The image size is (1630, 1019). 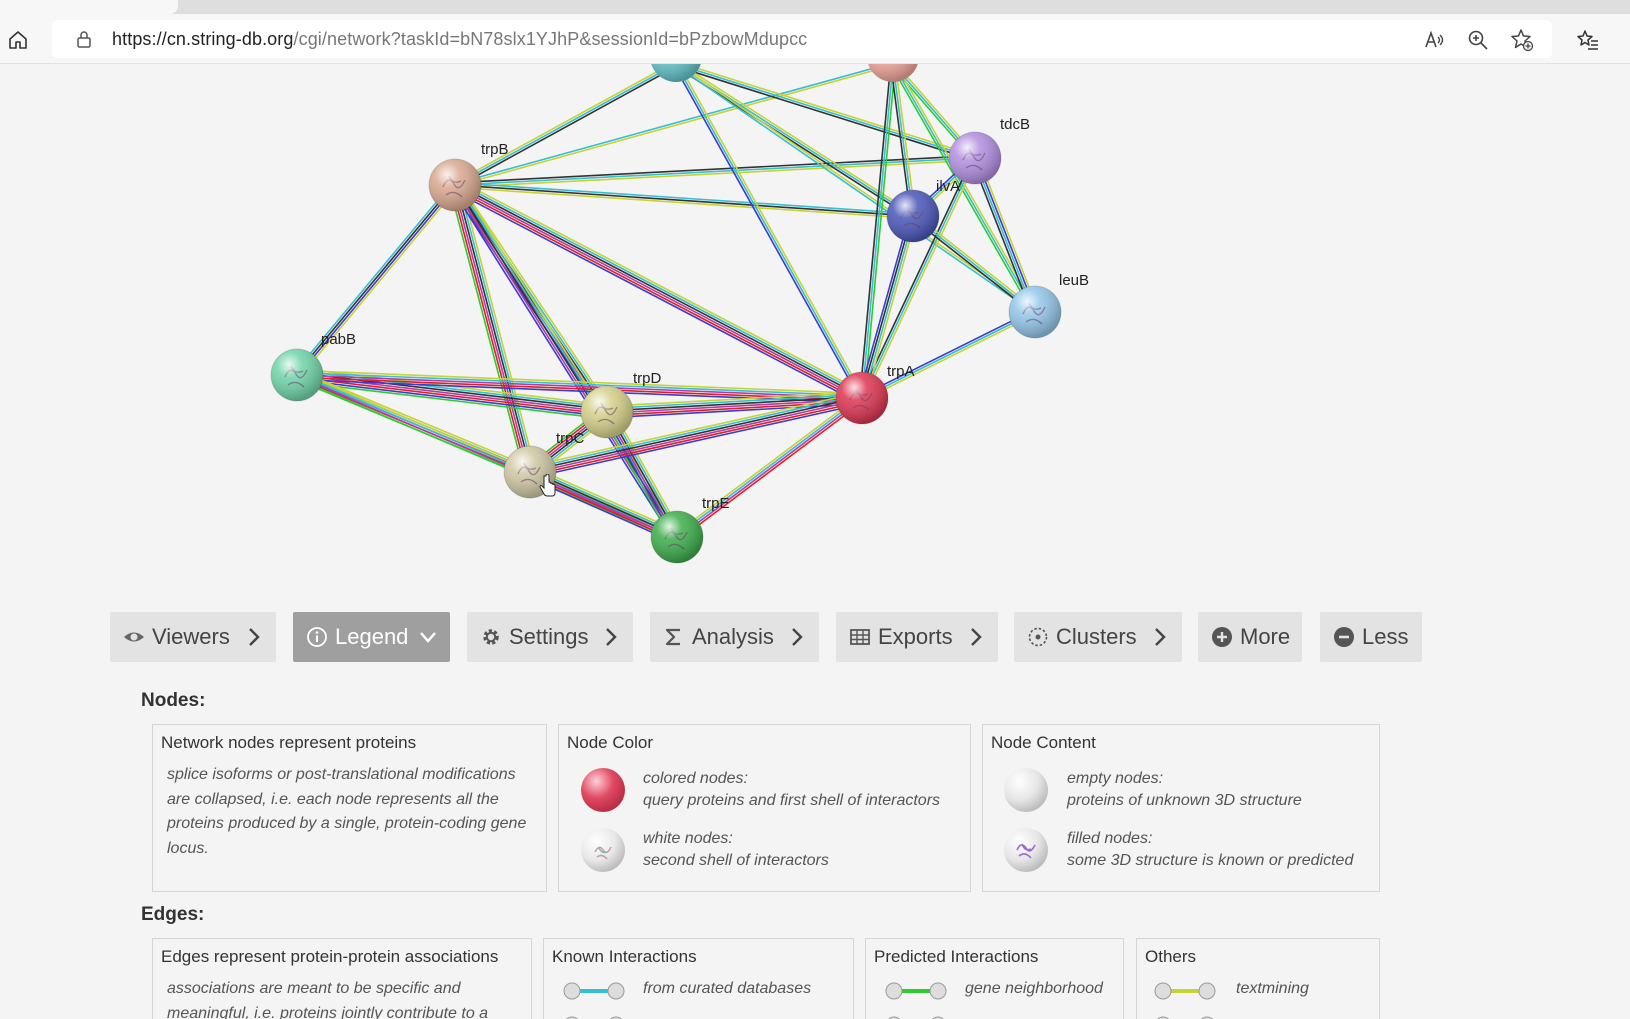 What do you see at coordinates (695, 778) in the screenshot?
I see `colored-nodes-label: colored nodes:` at bounding box center [695, 778].